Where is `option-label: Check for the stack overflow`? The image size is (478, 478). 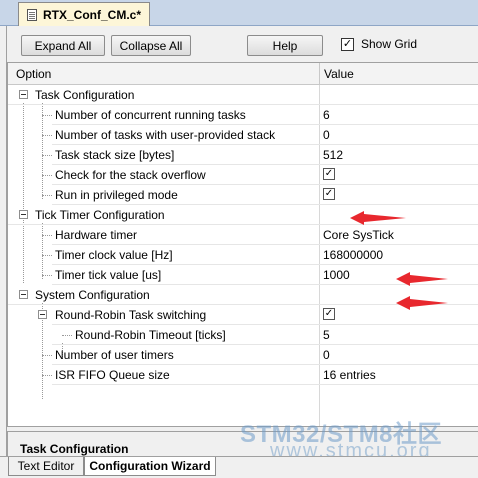
option-label: Check for the stack overflow is located at coordinates (130, 175).